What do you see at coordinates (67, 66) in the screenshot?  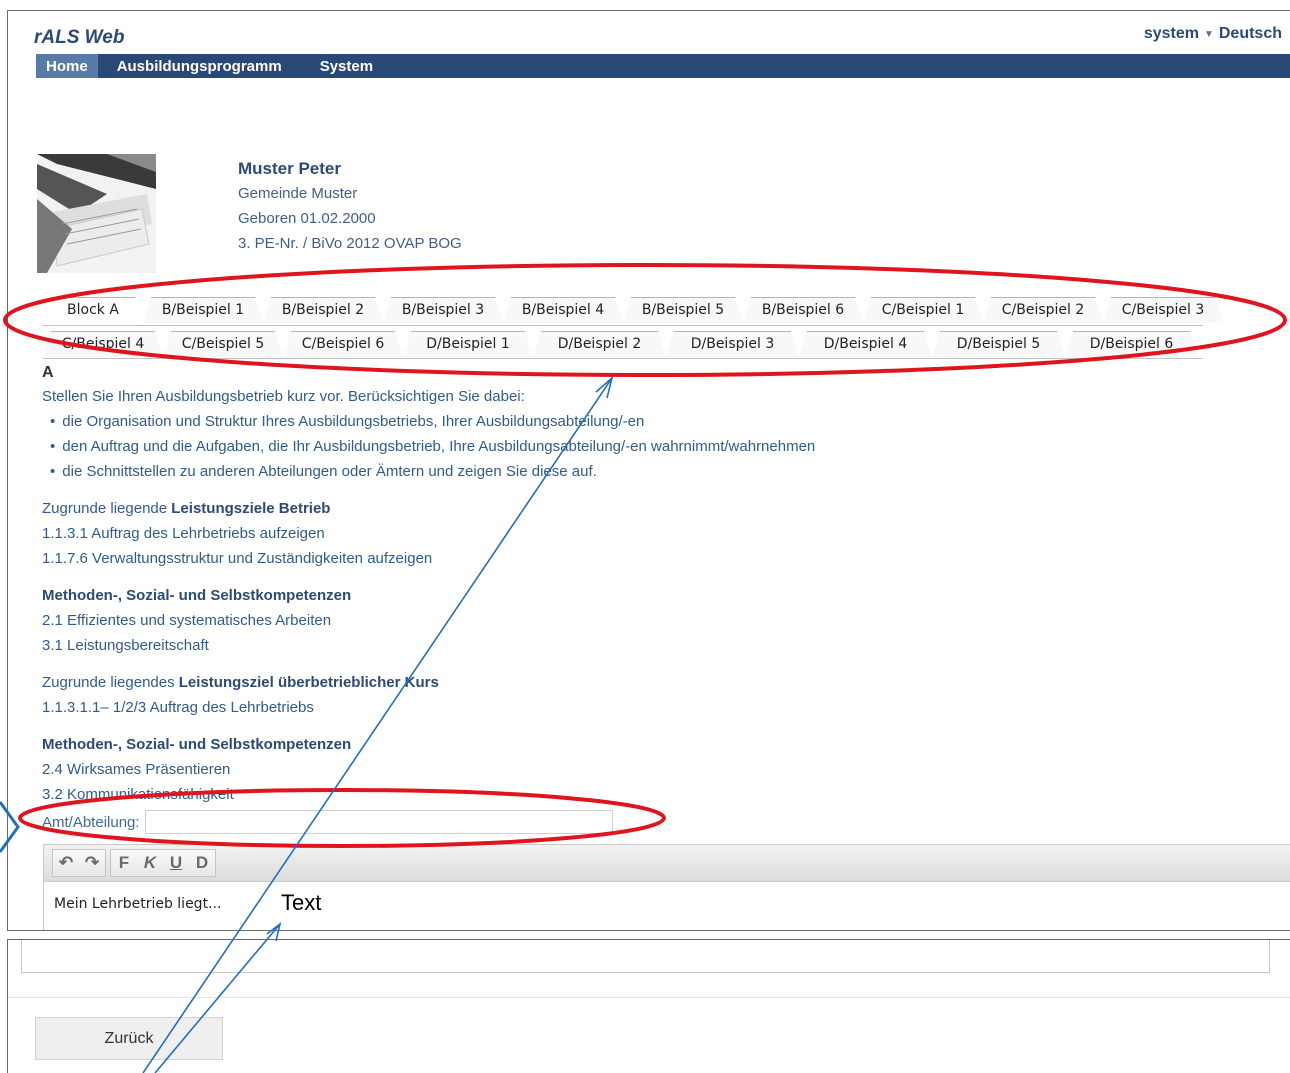 I see `nav-home: Home` at bounding box center [67, 66].